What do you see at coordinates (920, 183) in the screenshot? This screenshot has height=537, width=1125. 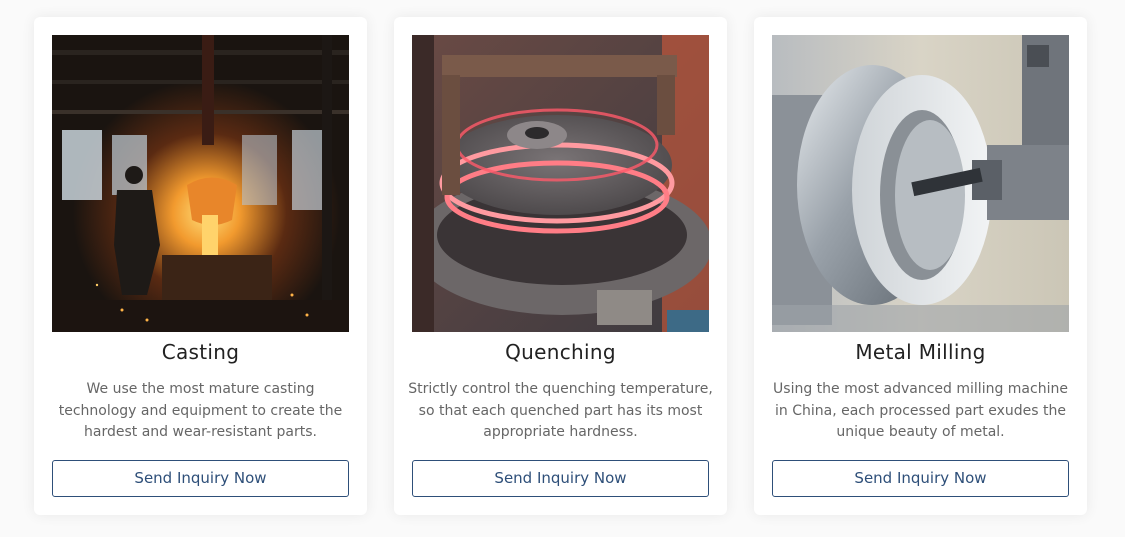 I see `metal-milling-photo` at bounding box center [920, 183].